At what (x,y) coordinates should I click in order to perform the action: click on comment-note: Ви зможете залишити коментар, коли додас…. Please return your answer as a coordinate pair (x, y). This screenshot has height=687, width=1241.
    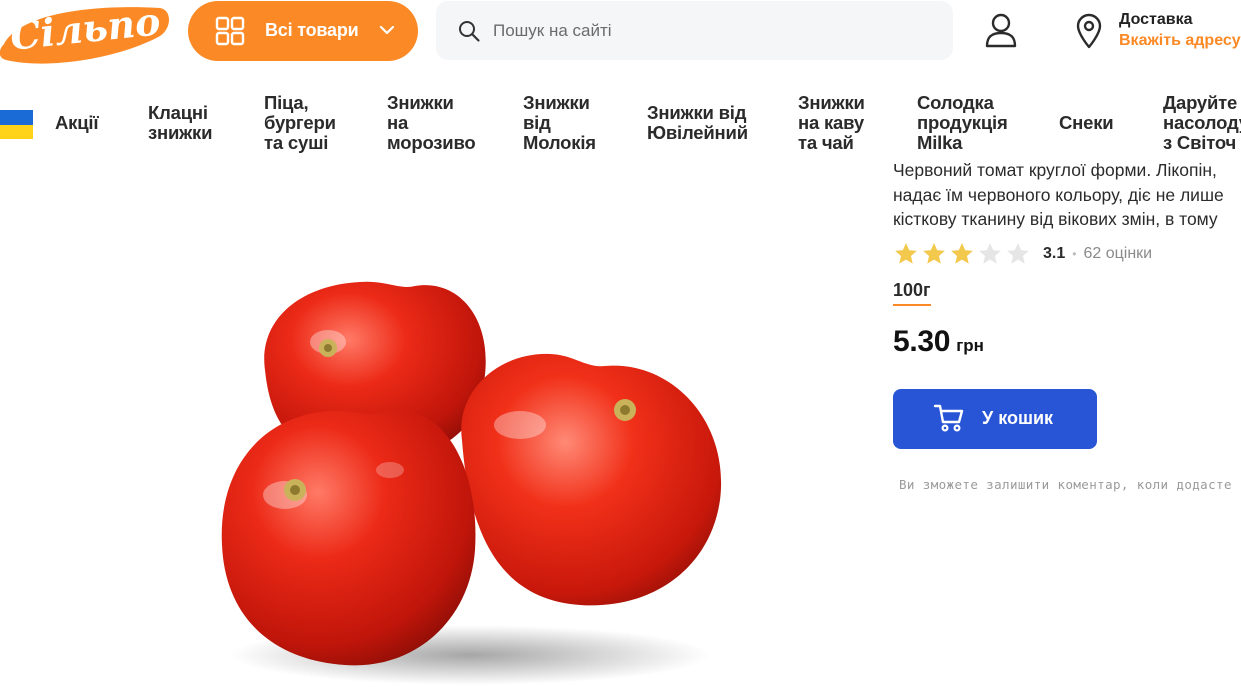
    Looking at the image, I should click on (1065, 484).